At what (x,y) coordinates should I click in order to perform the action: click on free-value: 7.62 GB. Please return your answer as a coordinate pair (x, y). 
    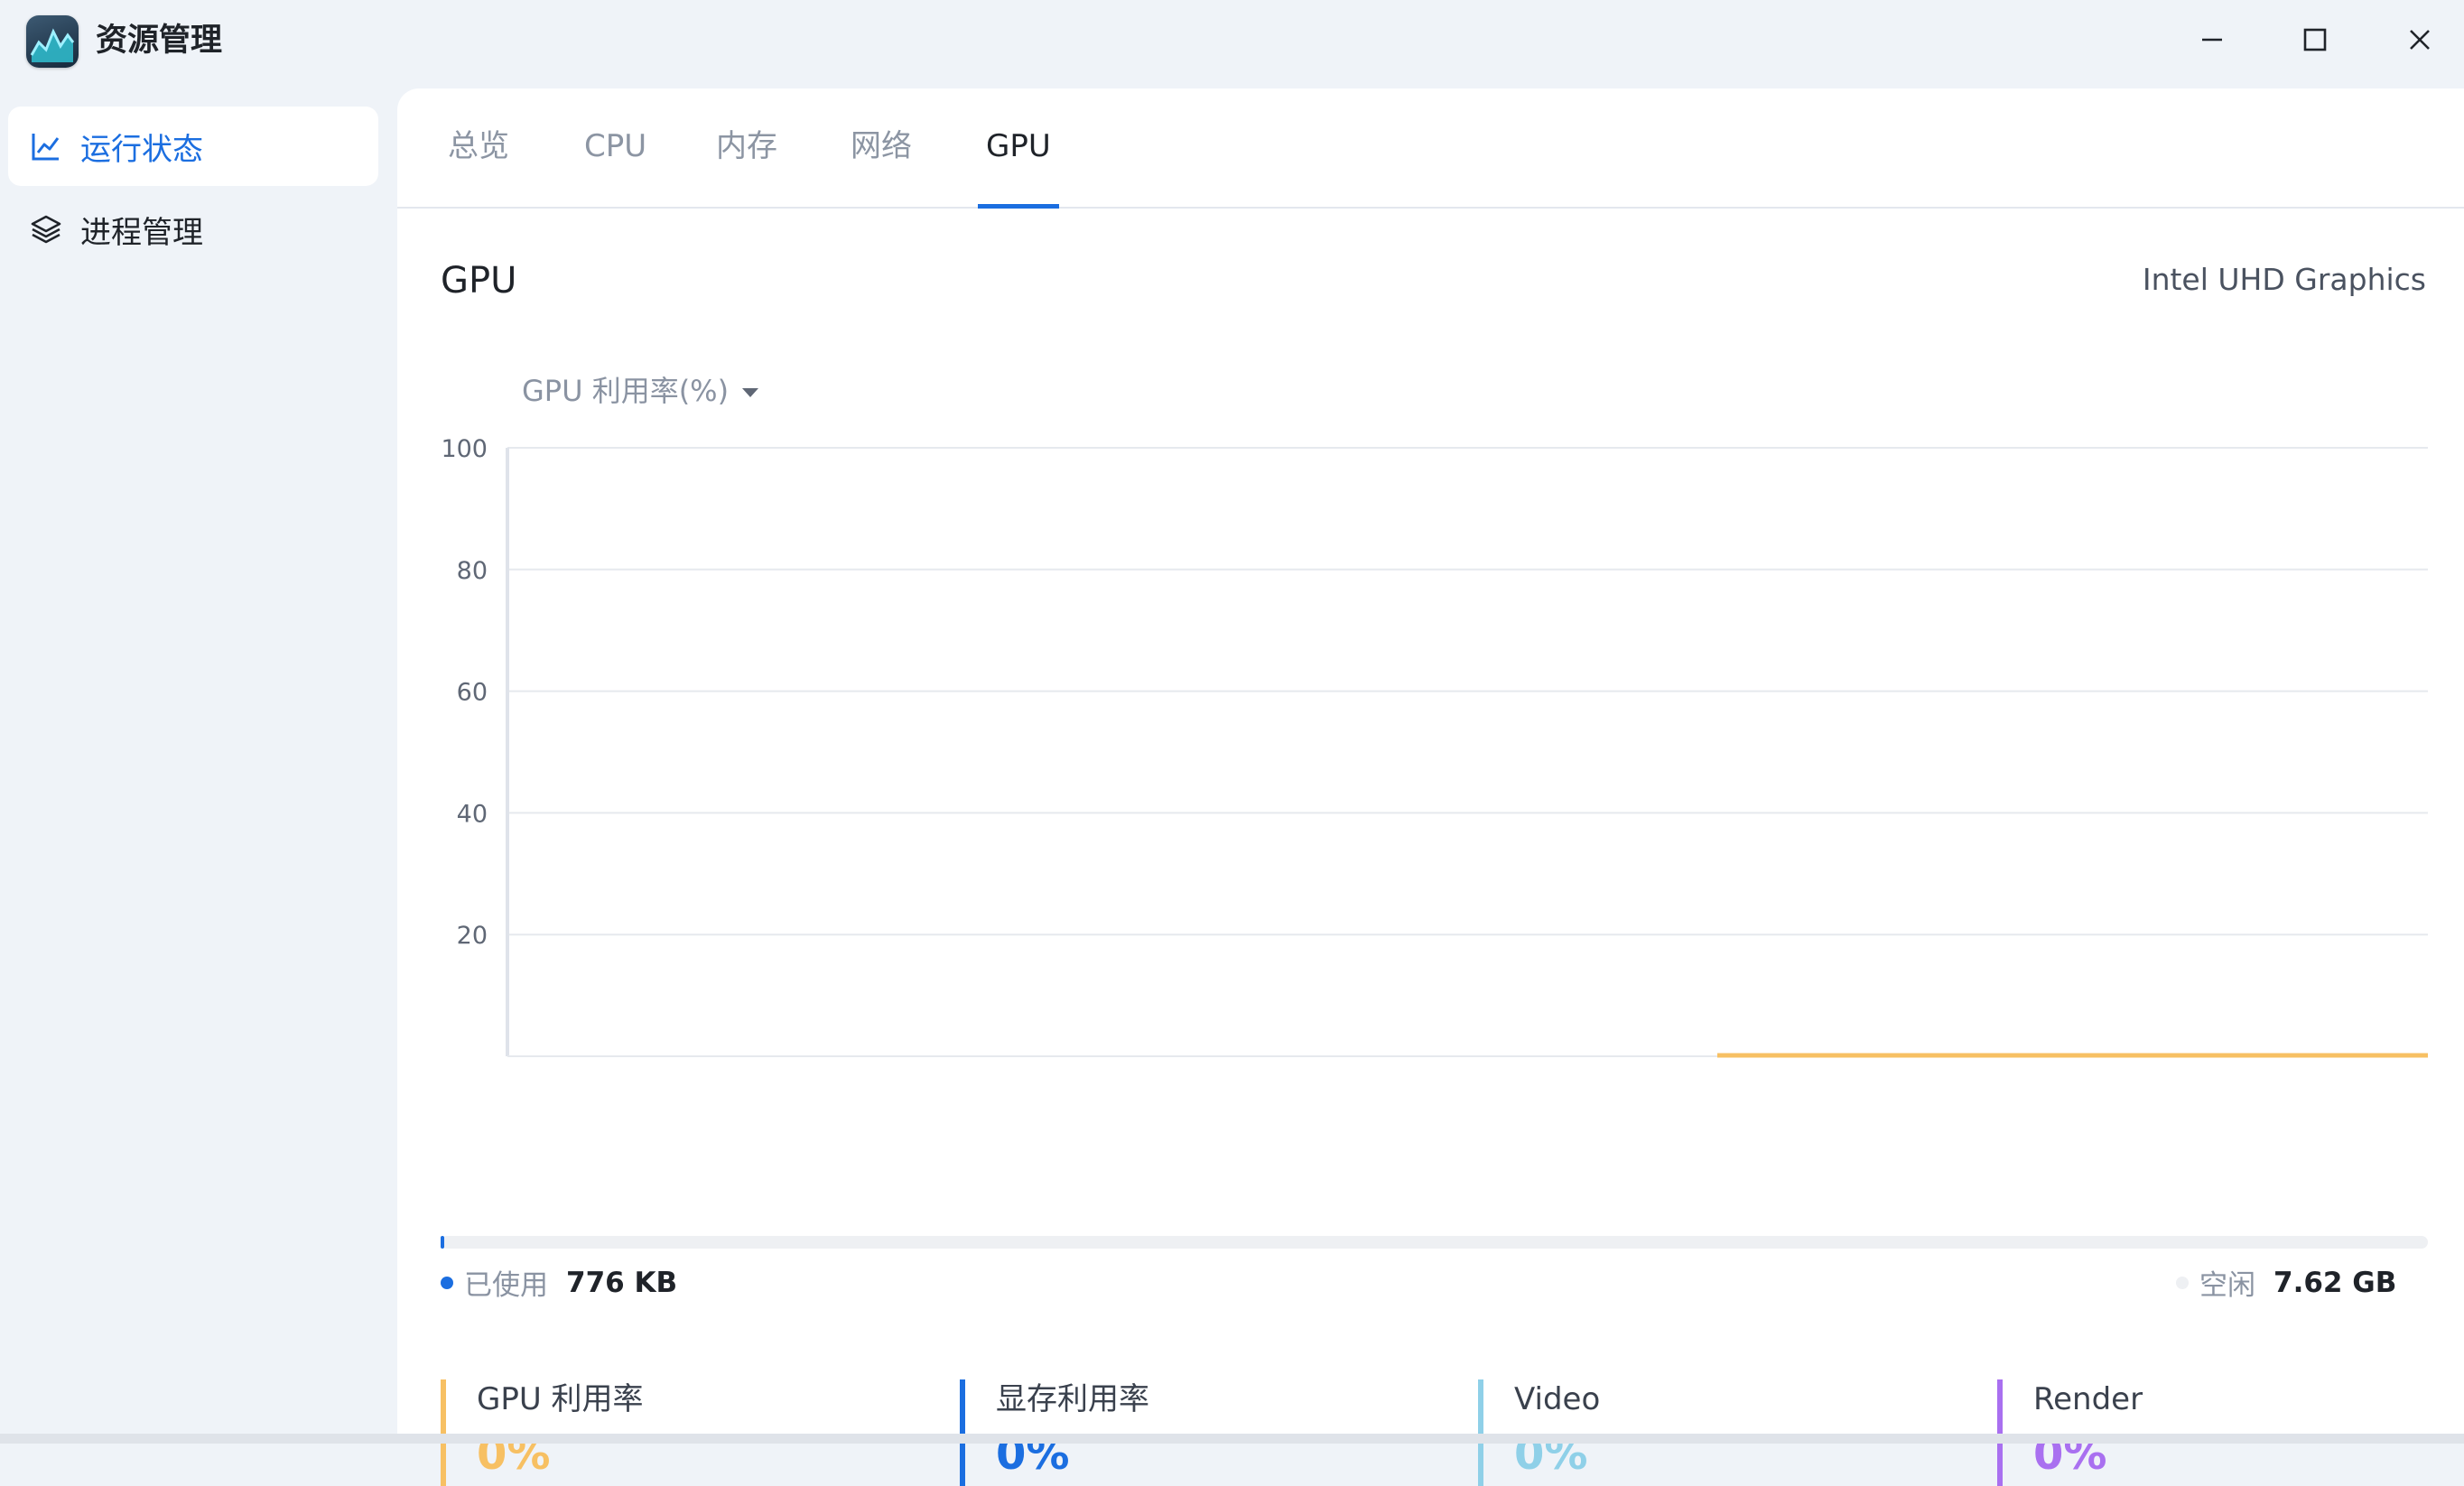
    Looking at the image, I should click on (2335, 1282).